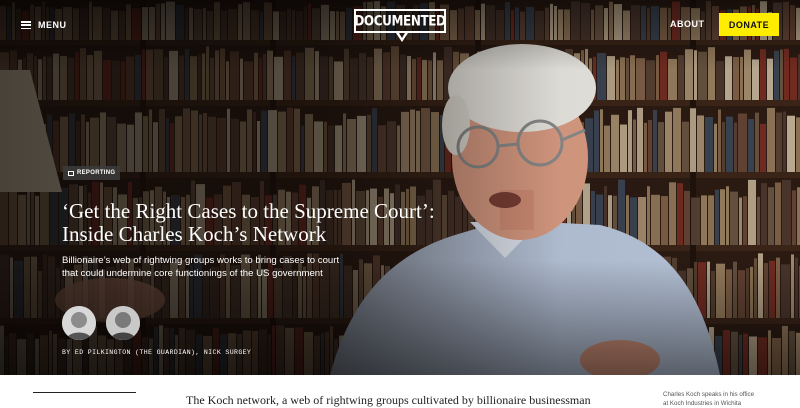 The image size is (800, 408). Describe the element at coordinates (194, 234) in the screenshot. I see `headline-line-2: Inside Charles Koch’s Network` at that location.